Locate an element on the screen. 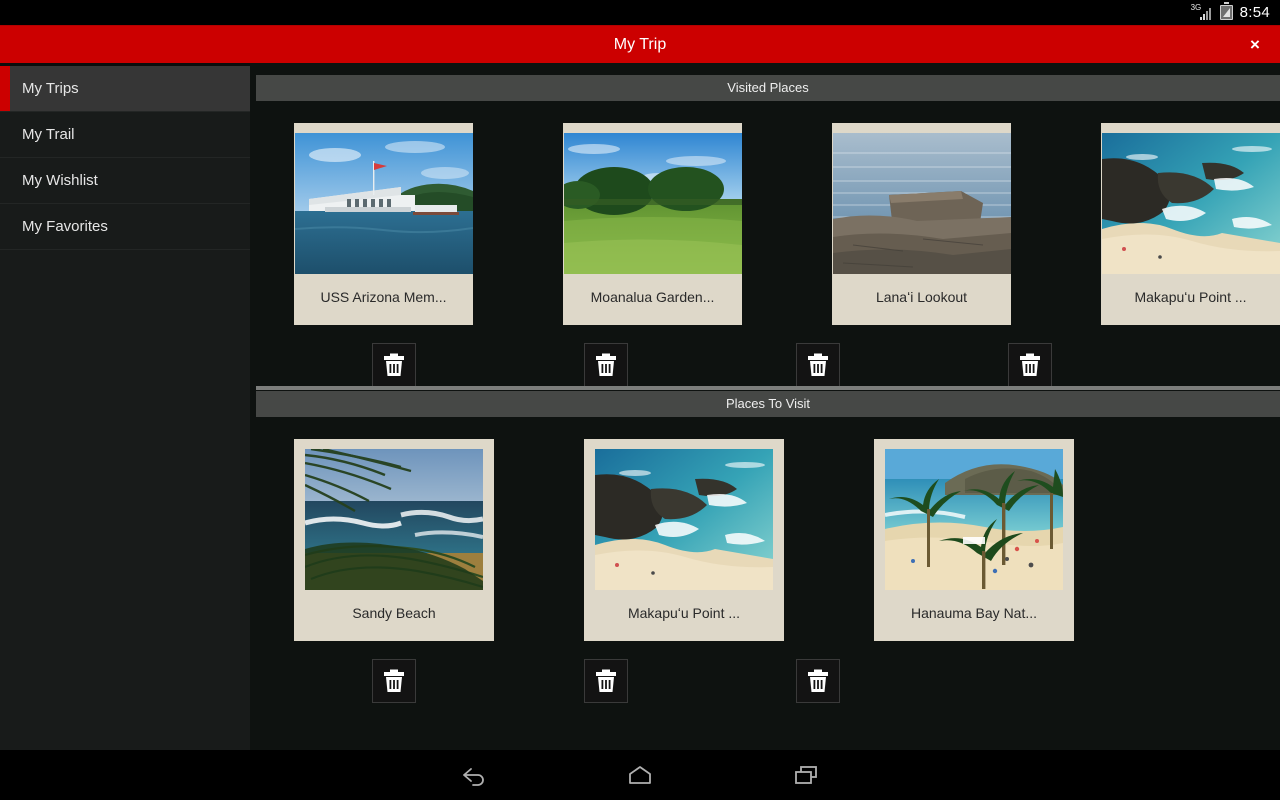 Image resolution: width=1280 pixels, height=800 pixels. page-title: My Trip is located at coordinates (640, 44).